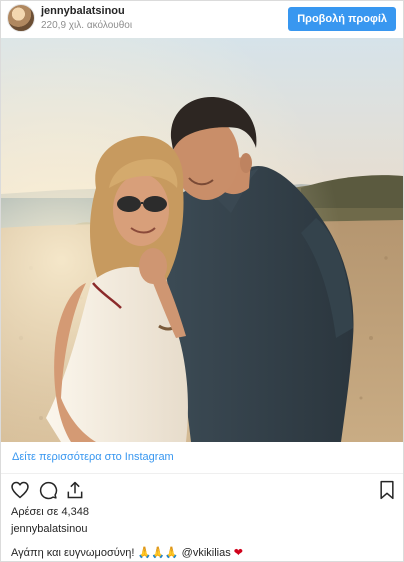  Describe the element at coordinates (202, 490) in the screenshot. I see `action-bar` at that location.